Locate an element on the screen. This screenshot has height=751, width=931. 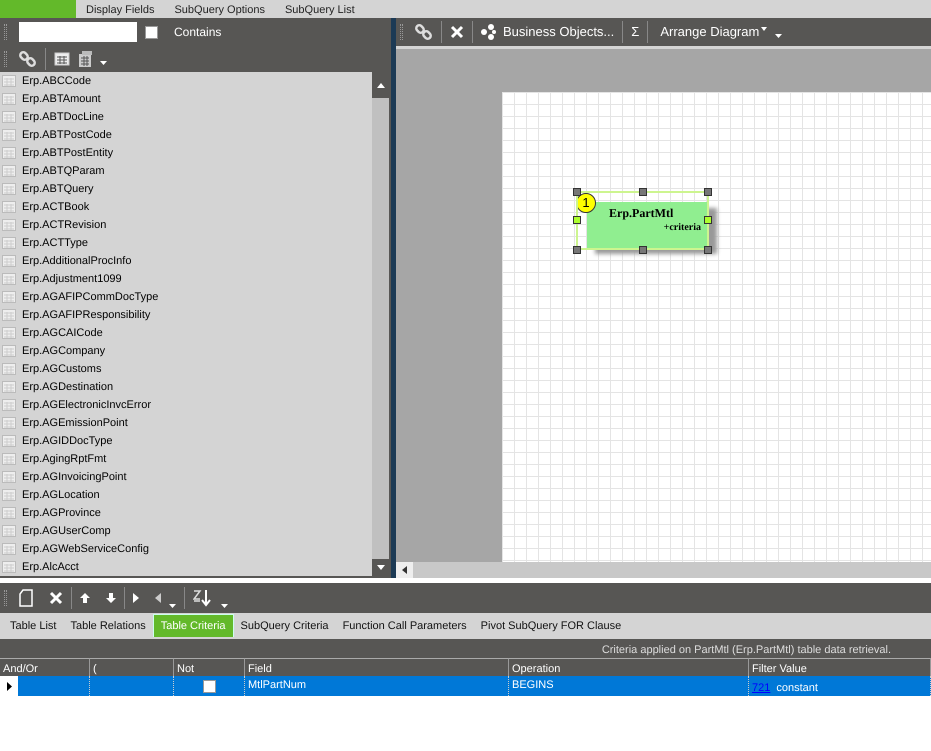
scroll-up-icon is located at coordinates (380, 85).